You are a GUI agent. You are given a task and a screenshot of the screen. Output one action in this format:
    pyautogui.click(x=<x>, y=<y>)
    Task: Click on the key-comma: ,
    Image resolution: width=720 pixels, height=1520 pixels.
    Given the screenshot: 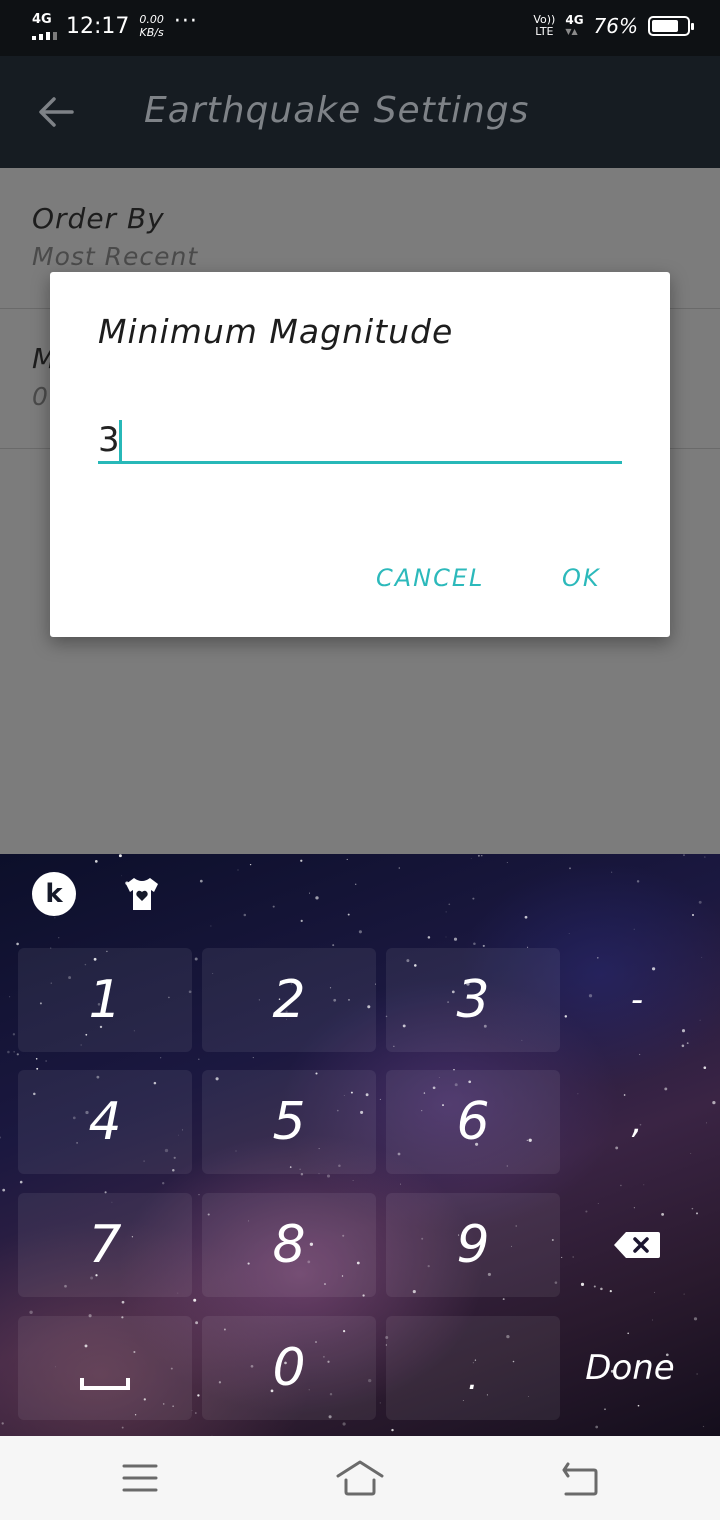 What is the action you would take?
    pyautogui.click(x=635, y=1122)
    